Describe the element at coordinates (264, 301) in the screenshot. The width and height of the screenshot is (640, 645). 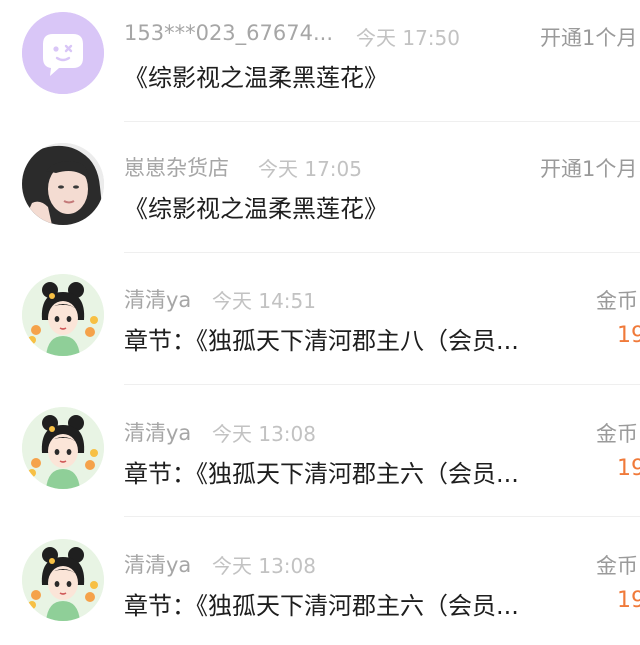
I see `message-time: 今天 14:51` at that location.